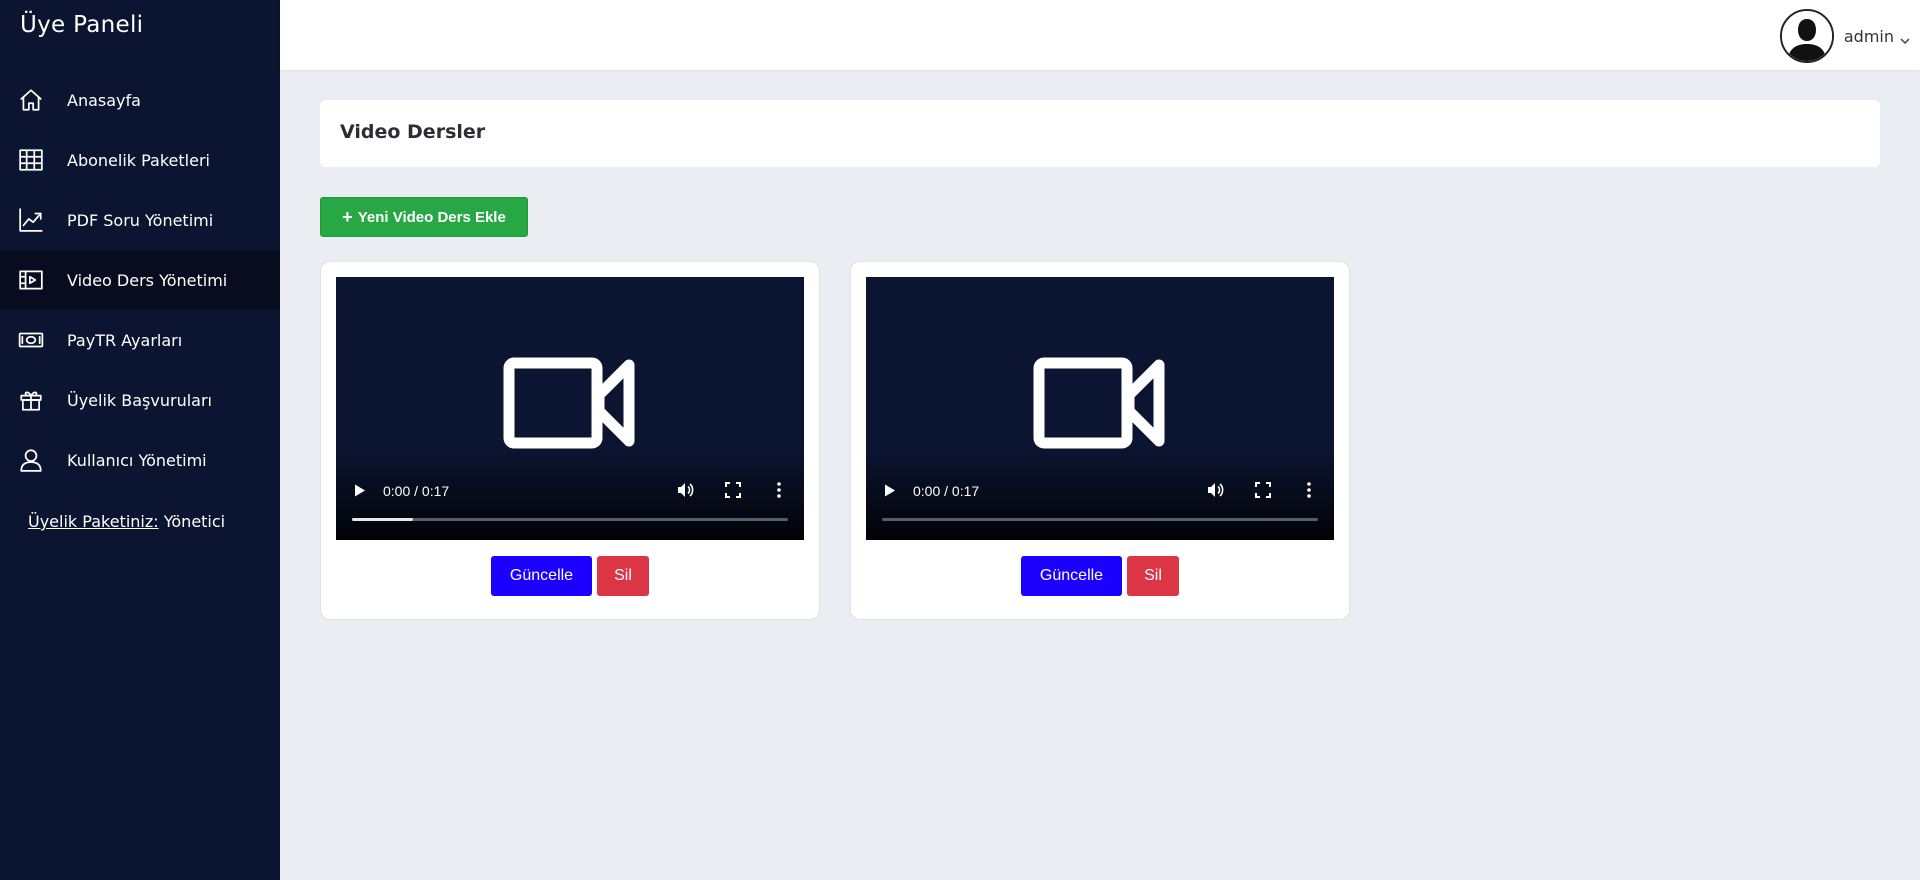 The width and height of the screenshot is (1920, 880). I want to click on sidebar-item-abonelik-paketleri: Abonelik Paketleri, so click(140, 160).